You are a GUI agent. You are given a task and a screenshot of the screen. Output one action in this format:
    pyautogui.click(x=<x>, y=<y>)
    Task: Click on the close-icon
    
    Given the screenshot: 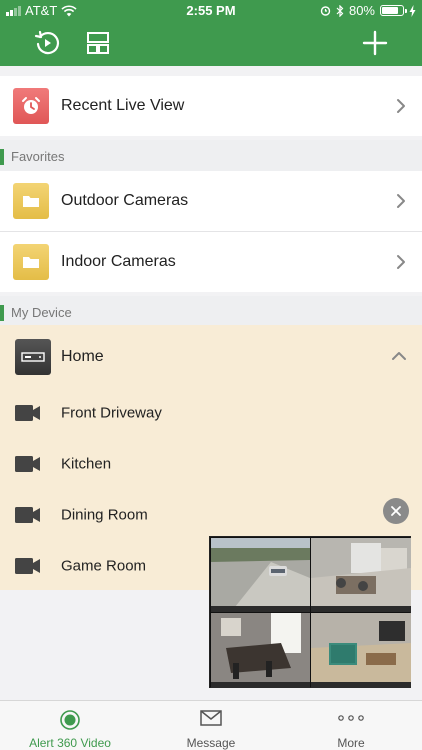 What is the action you would take?
    pyautogui.click(x=396, y=511)
    